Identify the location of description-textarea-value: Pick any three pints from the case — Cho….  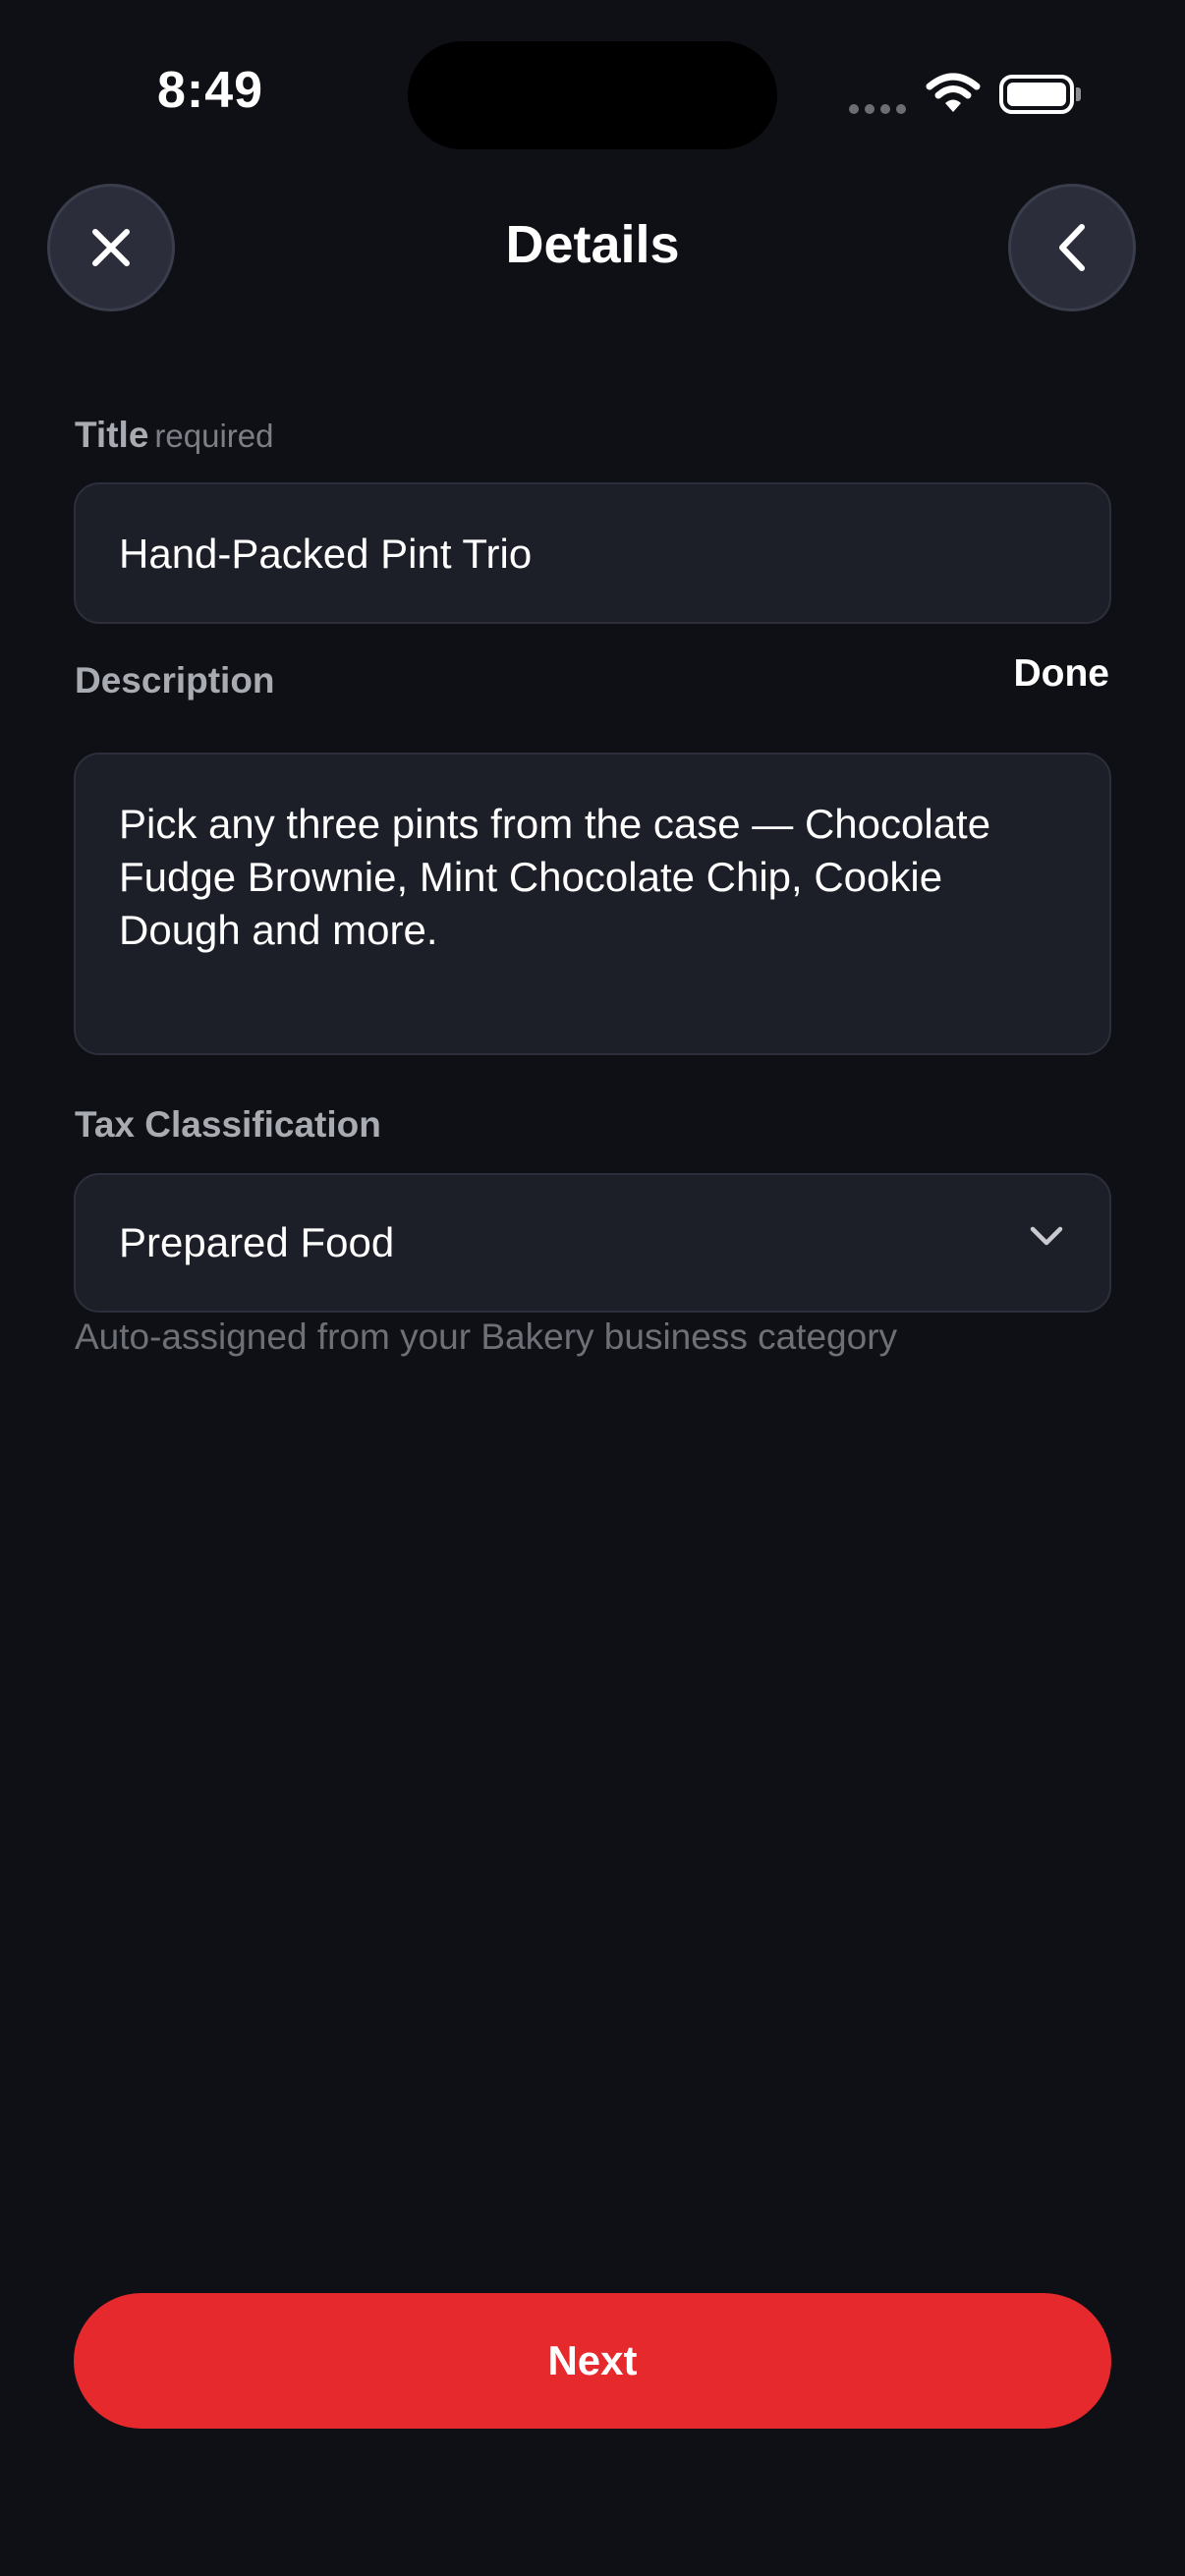
(555, 877).